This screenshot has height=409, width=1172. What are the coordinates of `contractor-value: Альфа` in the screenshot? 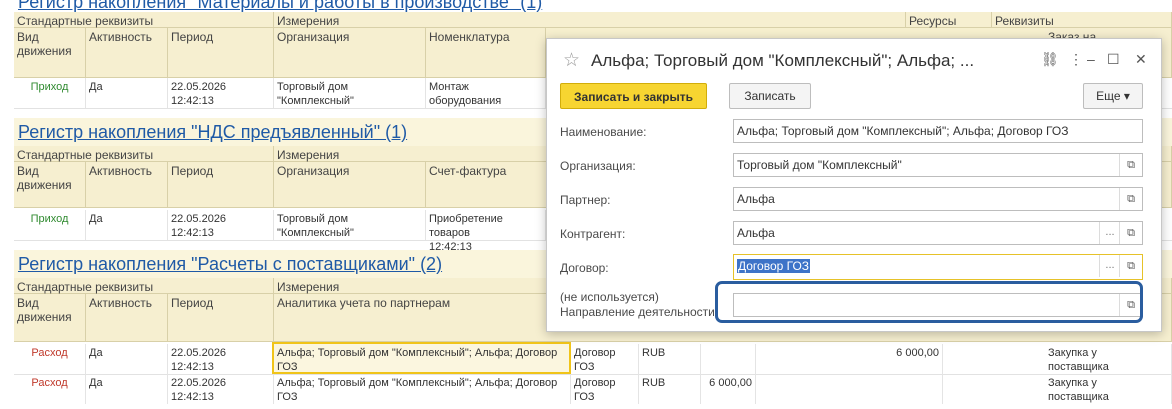 It's located at (756, 233).